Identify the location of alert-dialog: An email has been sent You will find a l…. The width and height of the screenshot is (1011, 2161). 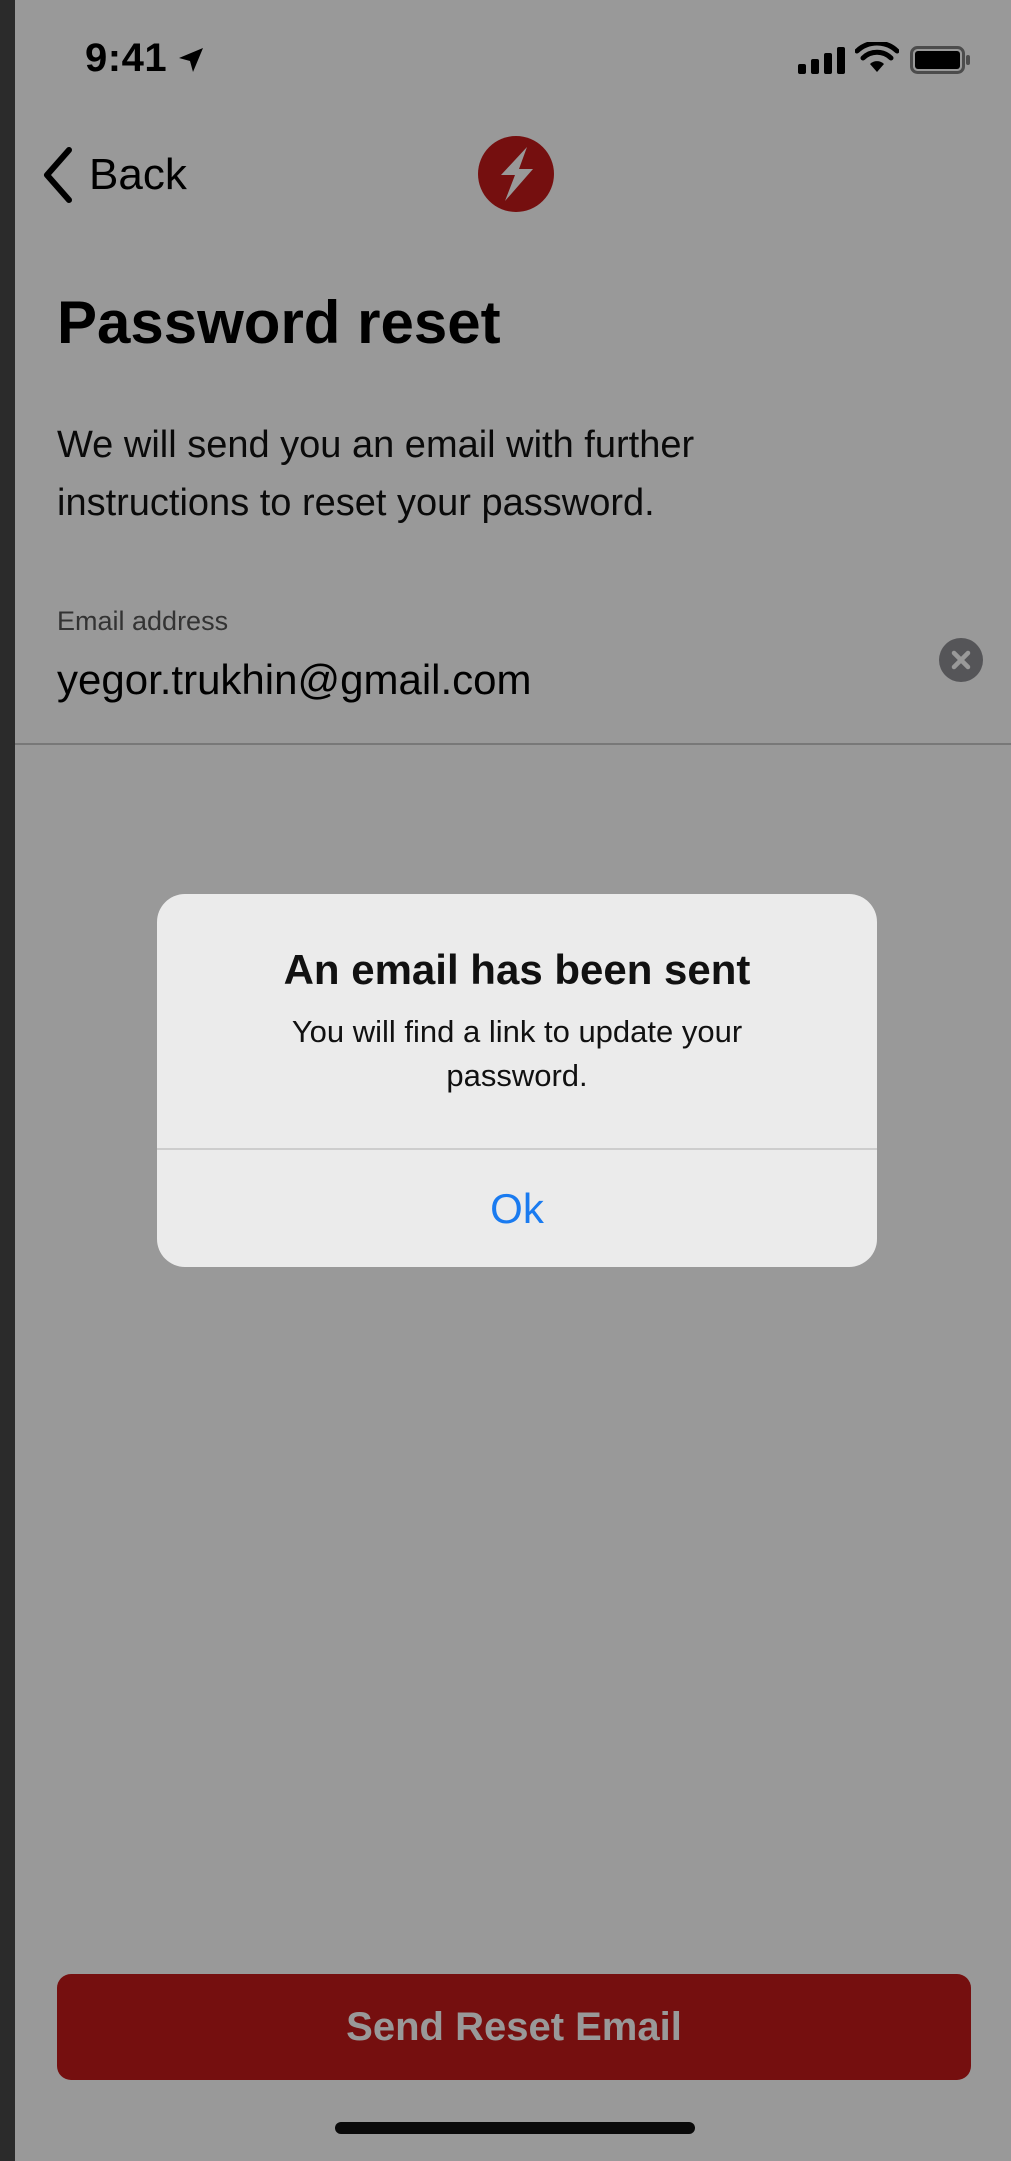
(517, 1080).